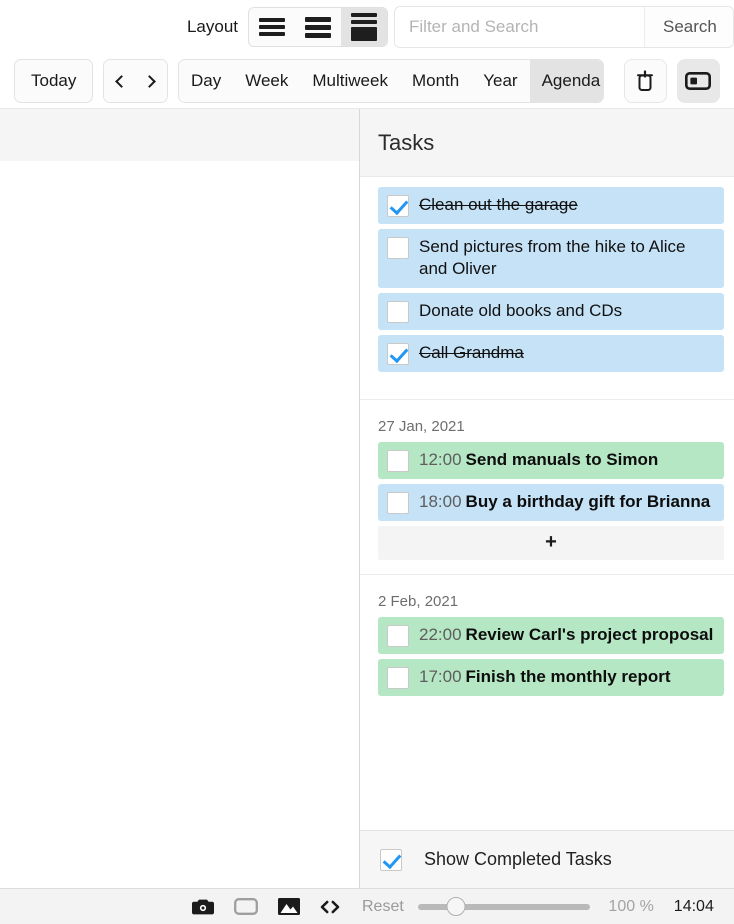 This screenshot has width=734, height=924. What do you see at coordinates (440, 459) in the screenshot?
I see `event-time: 12:00` at bounding box center [440, 459].